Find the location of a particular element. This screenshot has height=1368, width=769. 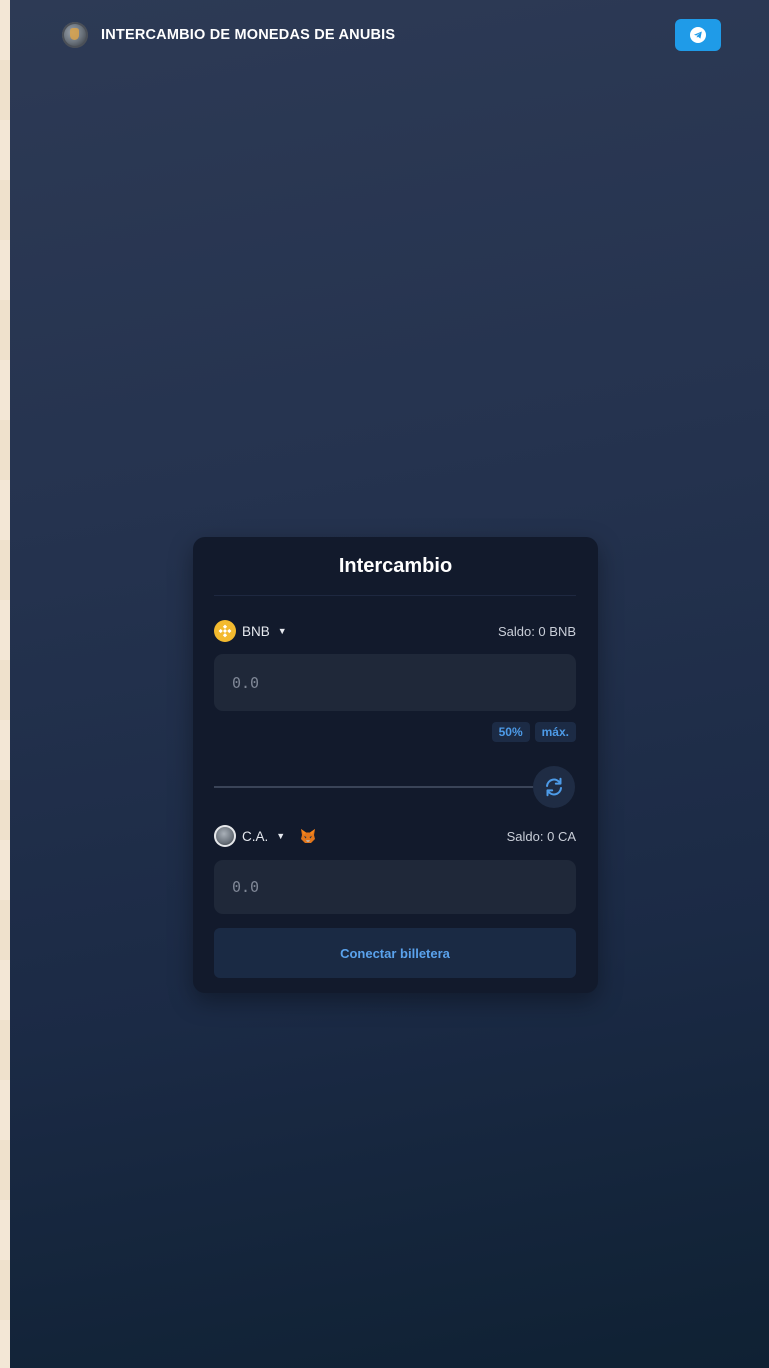

side-background-strip is located at coordinates (5, 684).